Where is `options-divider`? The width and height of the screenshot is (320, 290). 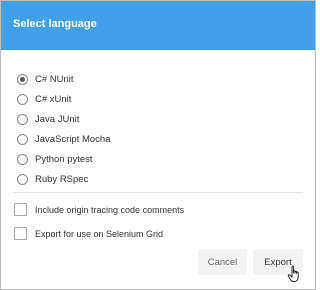 options-divider is located at coordinates (158, 192).